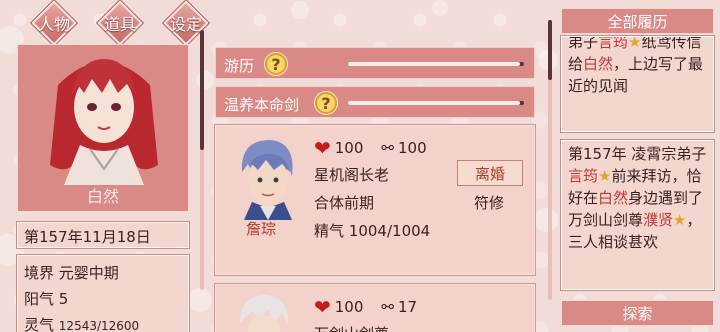  Describe the element at coordinates (104, 122) in the screenshot. I see `character-portrait-image` at that location.